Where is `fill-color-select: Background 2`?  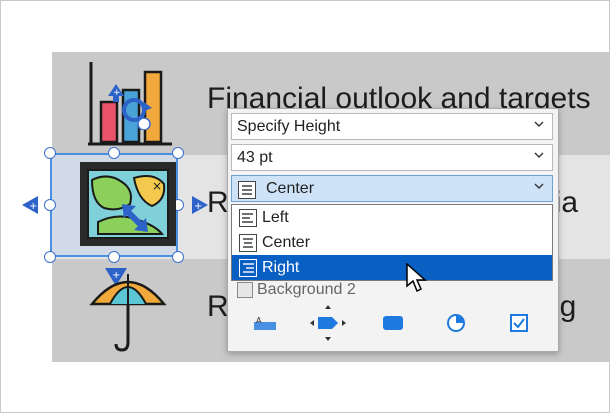
fill-color-select: Background 2 is located at coordinates (392, 290).